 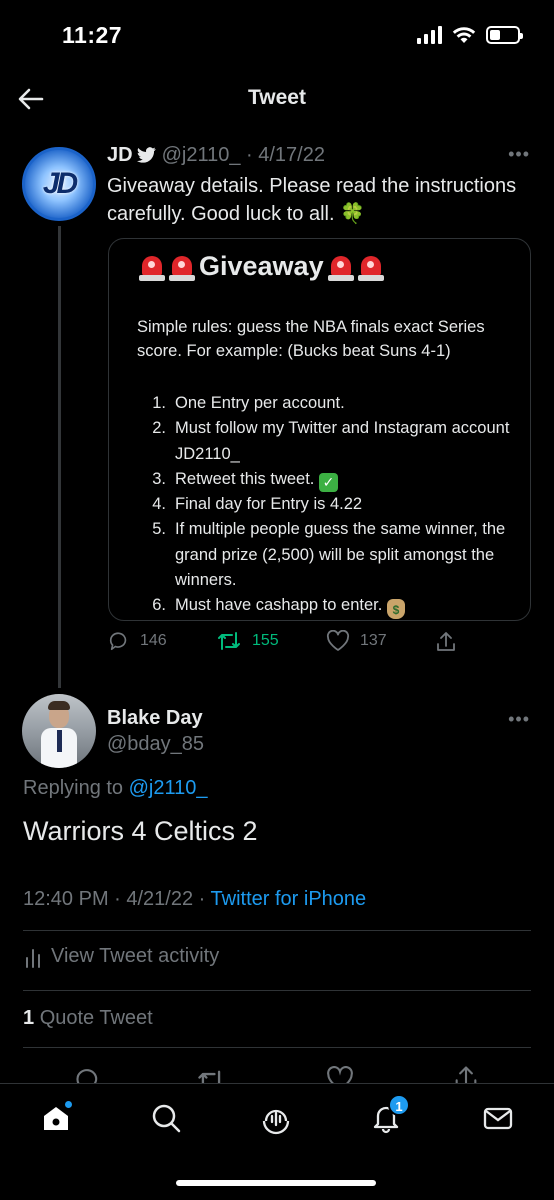 What do you see at coordinates (399, 1105) in the screenshot?
I see `notification-count-badge: 1` at bounding box center [399, 1105].